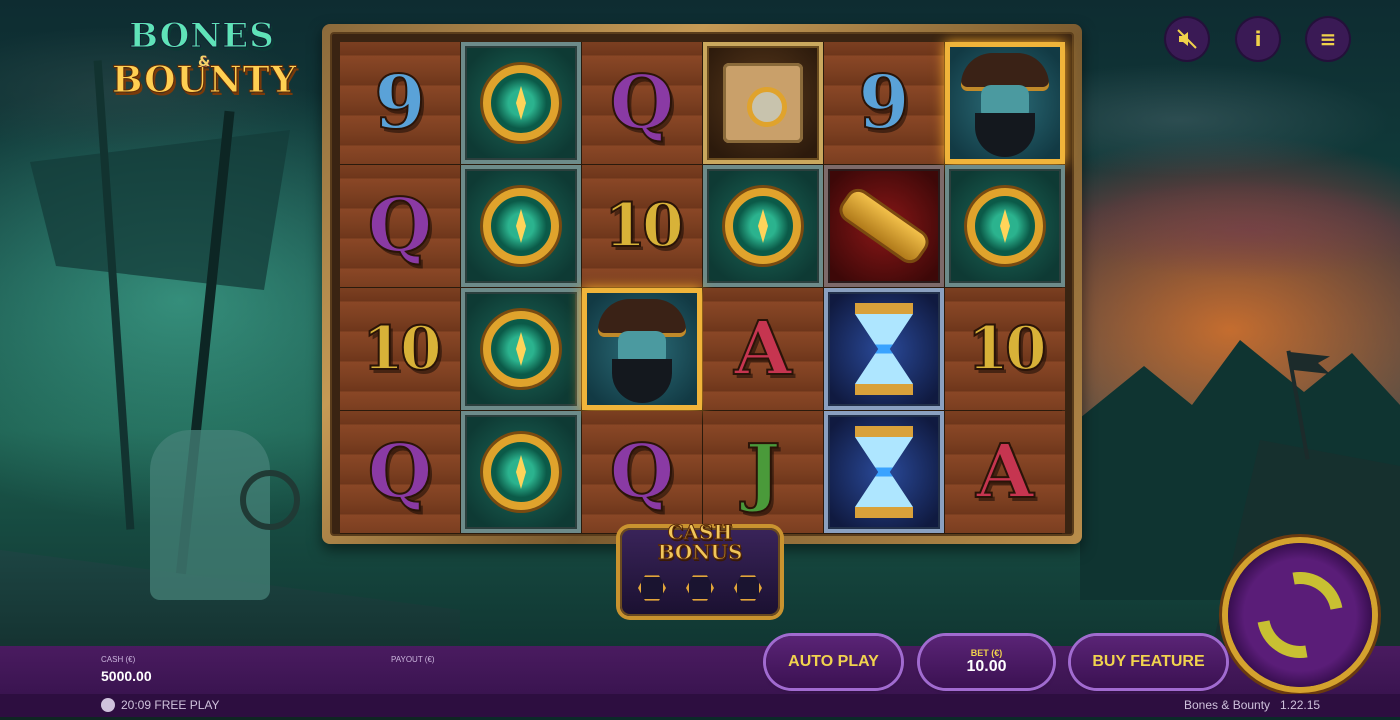  What do you see at coordinates (986, 653) in the screenshot?
I see `bet-label: BET (€)` at bounding box center [986, 653].